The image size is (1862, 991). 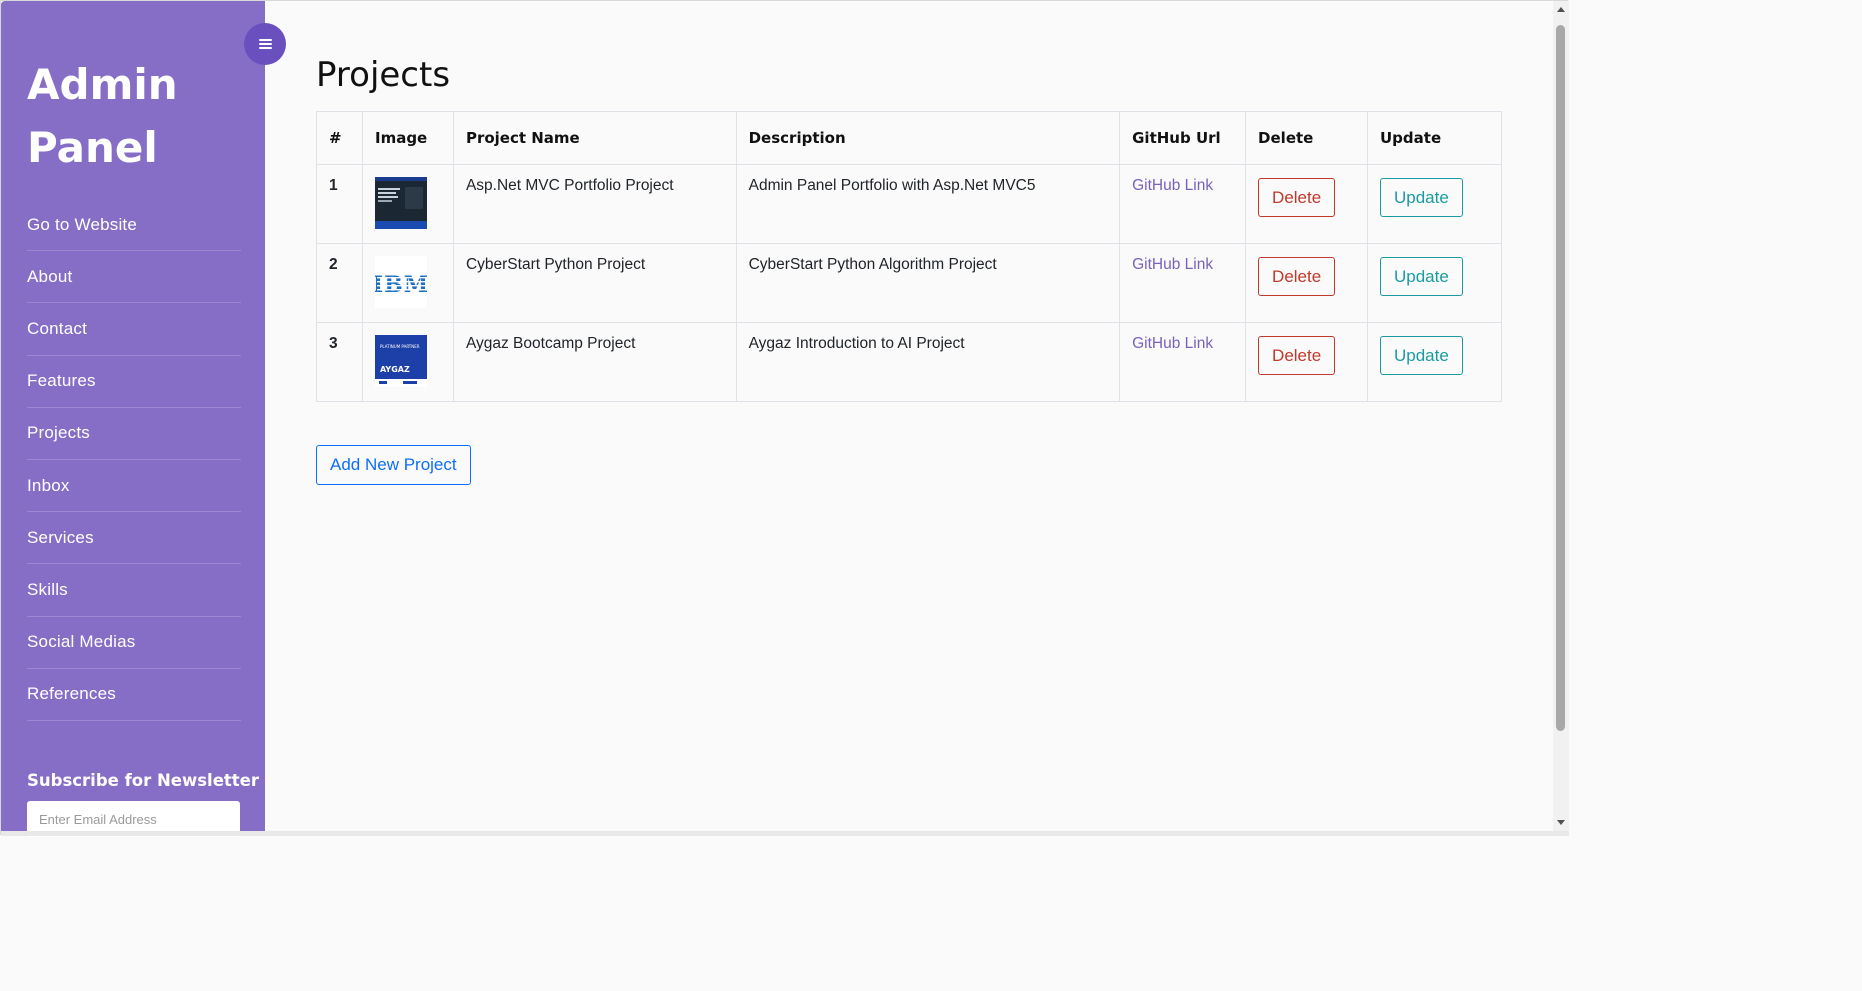 I want to click on column-header-number: #, so click(x=339, y=138).